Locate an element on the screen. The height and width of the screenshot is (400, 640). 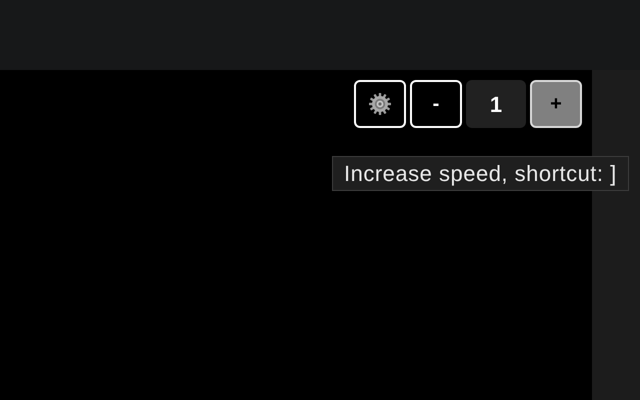
speed-value: 1 is located at coordinates (496, 104).